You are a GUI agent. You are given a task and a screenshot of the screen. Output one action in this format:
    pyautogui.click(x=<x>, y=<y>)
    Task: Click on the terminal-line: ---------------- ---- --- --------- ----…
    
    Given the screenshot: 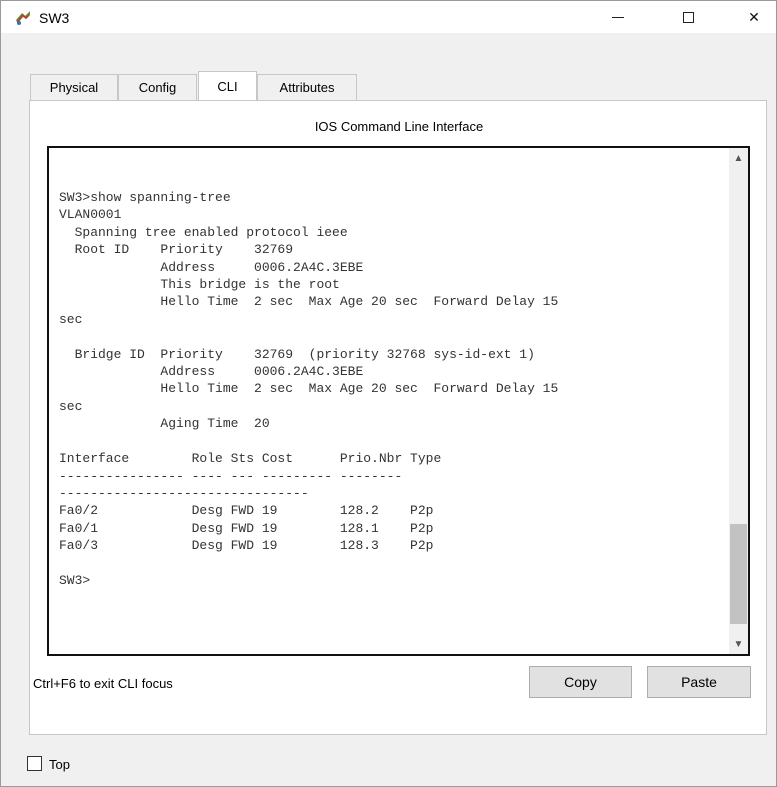 What is the action you would take?
    pyautogui.click(x=231, y=476)
    